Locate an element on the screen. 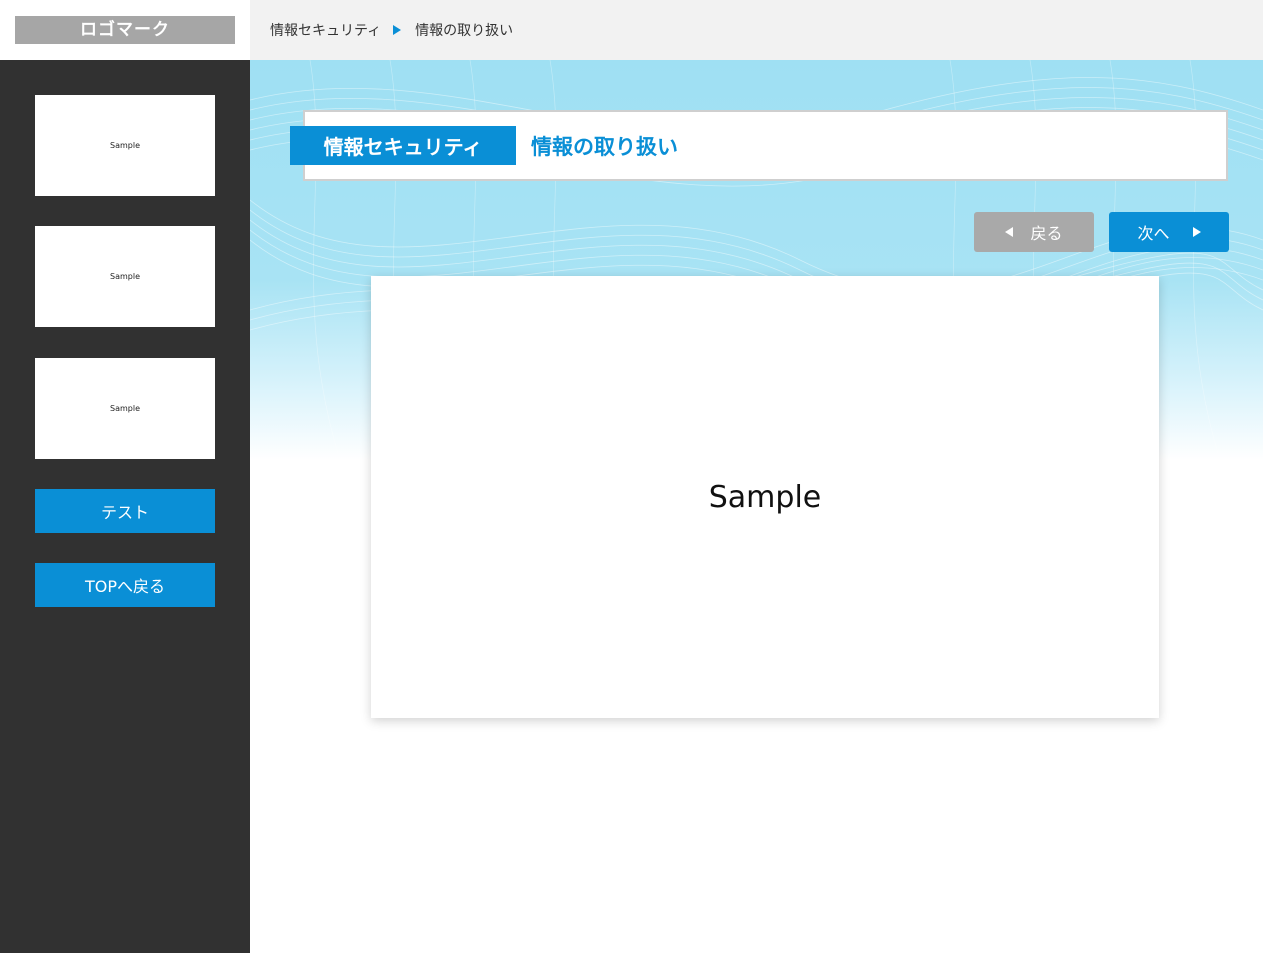 The height and width of the screenshot is (953, 1263). lesson-title: 情報の取り扱い is located at coordinates (604, 146).